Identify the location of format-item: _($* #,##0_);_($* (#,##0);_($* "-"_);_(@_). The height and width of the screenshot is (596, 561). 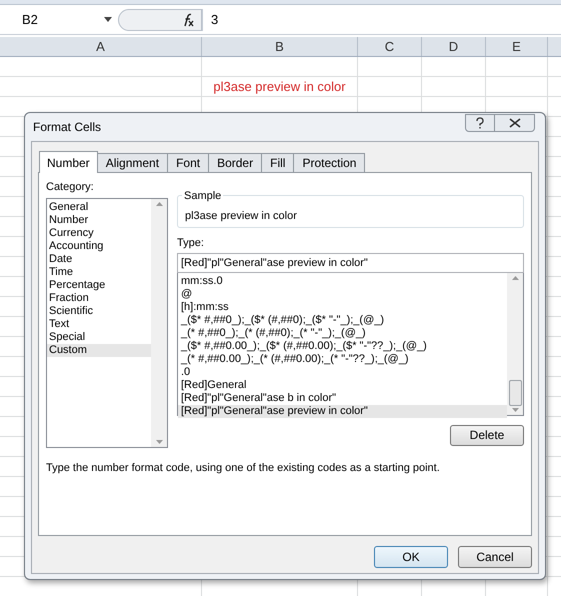
(342, 320).